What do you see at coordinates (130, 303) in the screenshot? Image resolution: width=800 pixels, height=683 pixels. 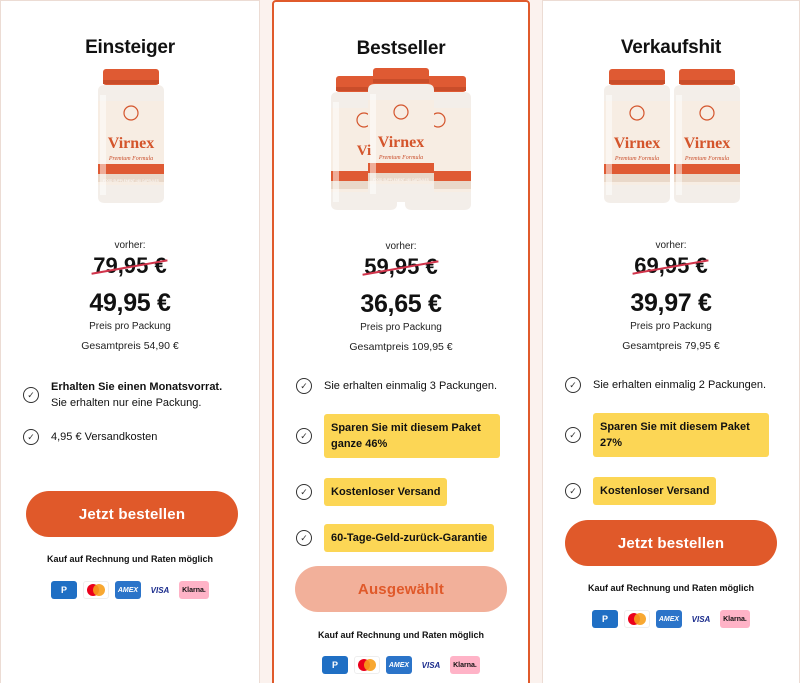 I see `new-price: 49,95 €` at bounding box center [130, 303].